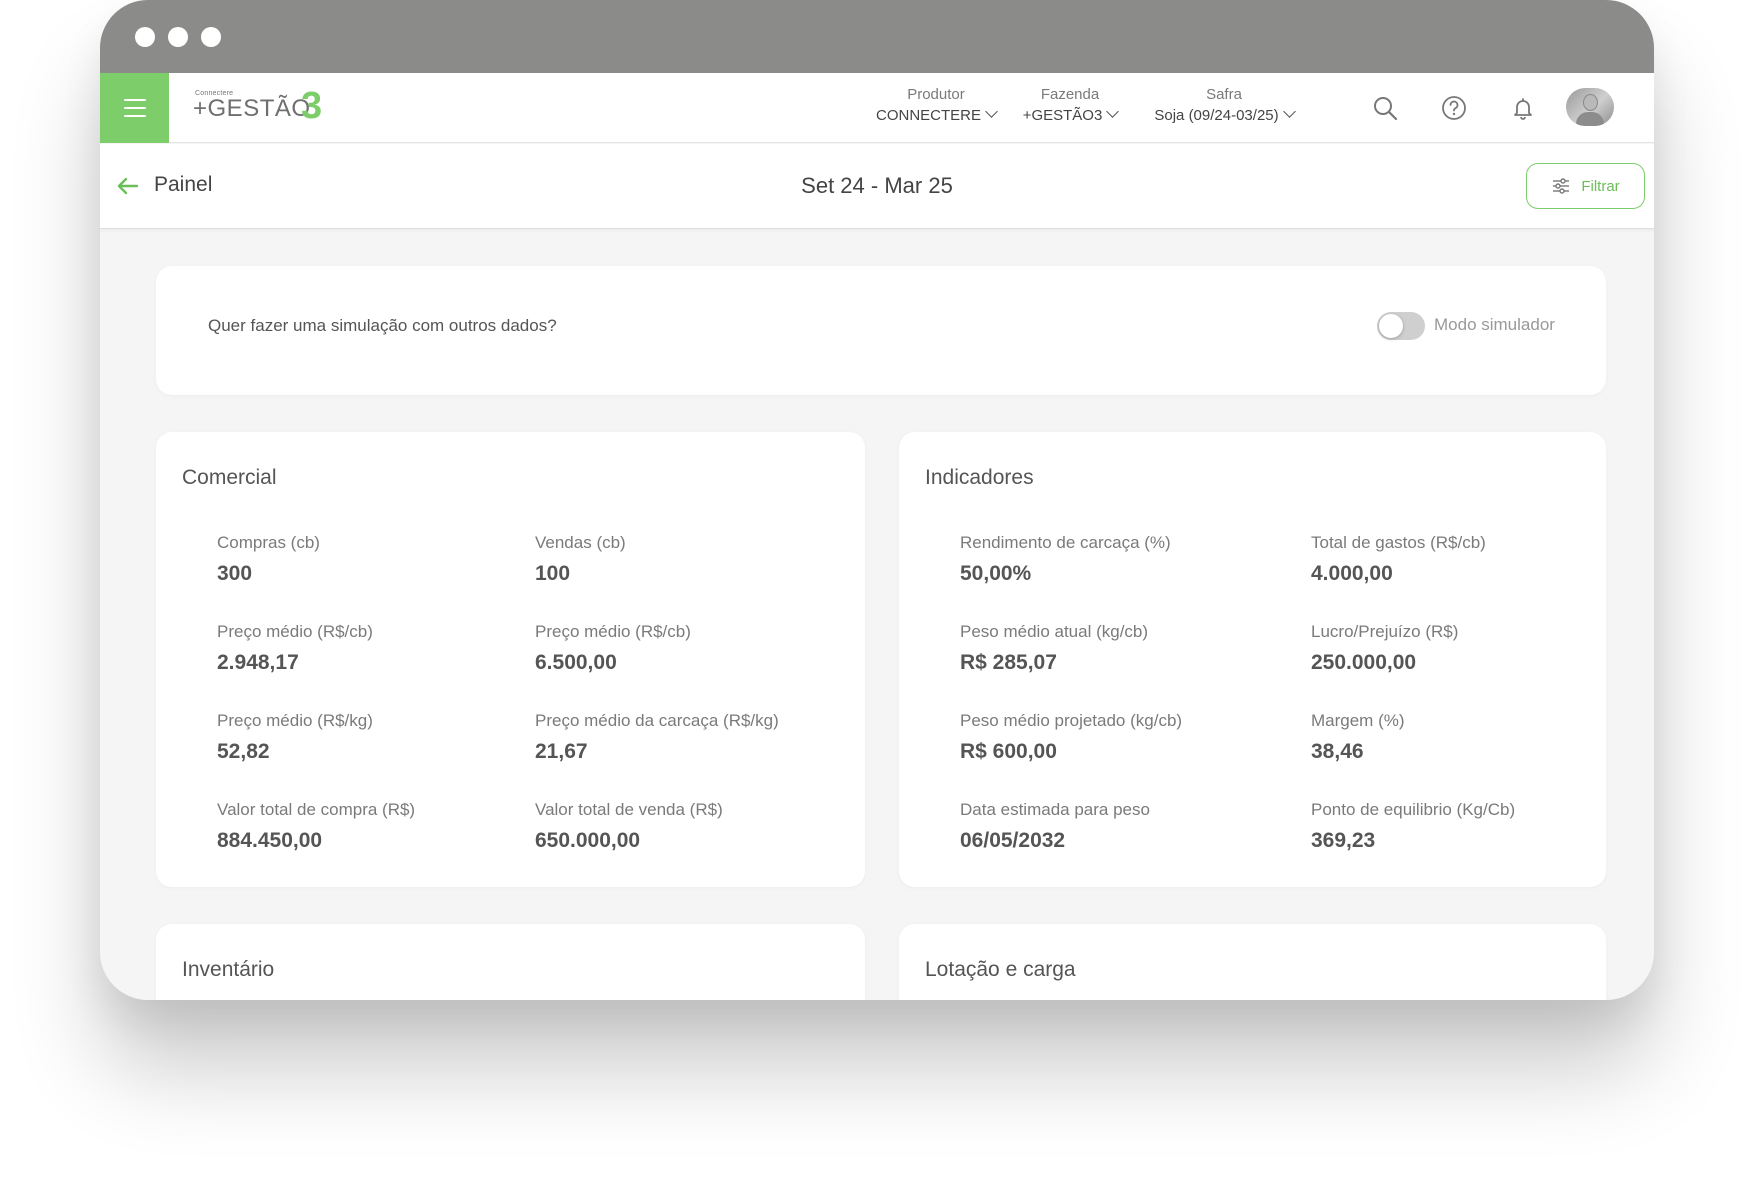 The width and height of the screenshot is (1754, 1199). Describe the element at coordinates (1008, 751) in the screenshot. I see `metric-value: R$ 600,00` at that location.